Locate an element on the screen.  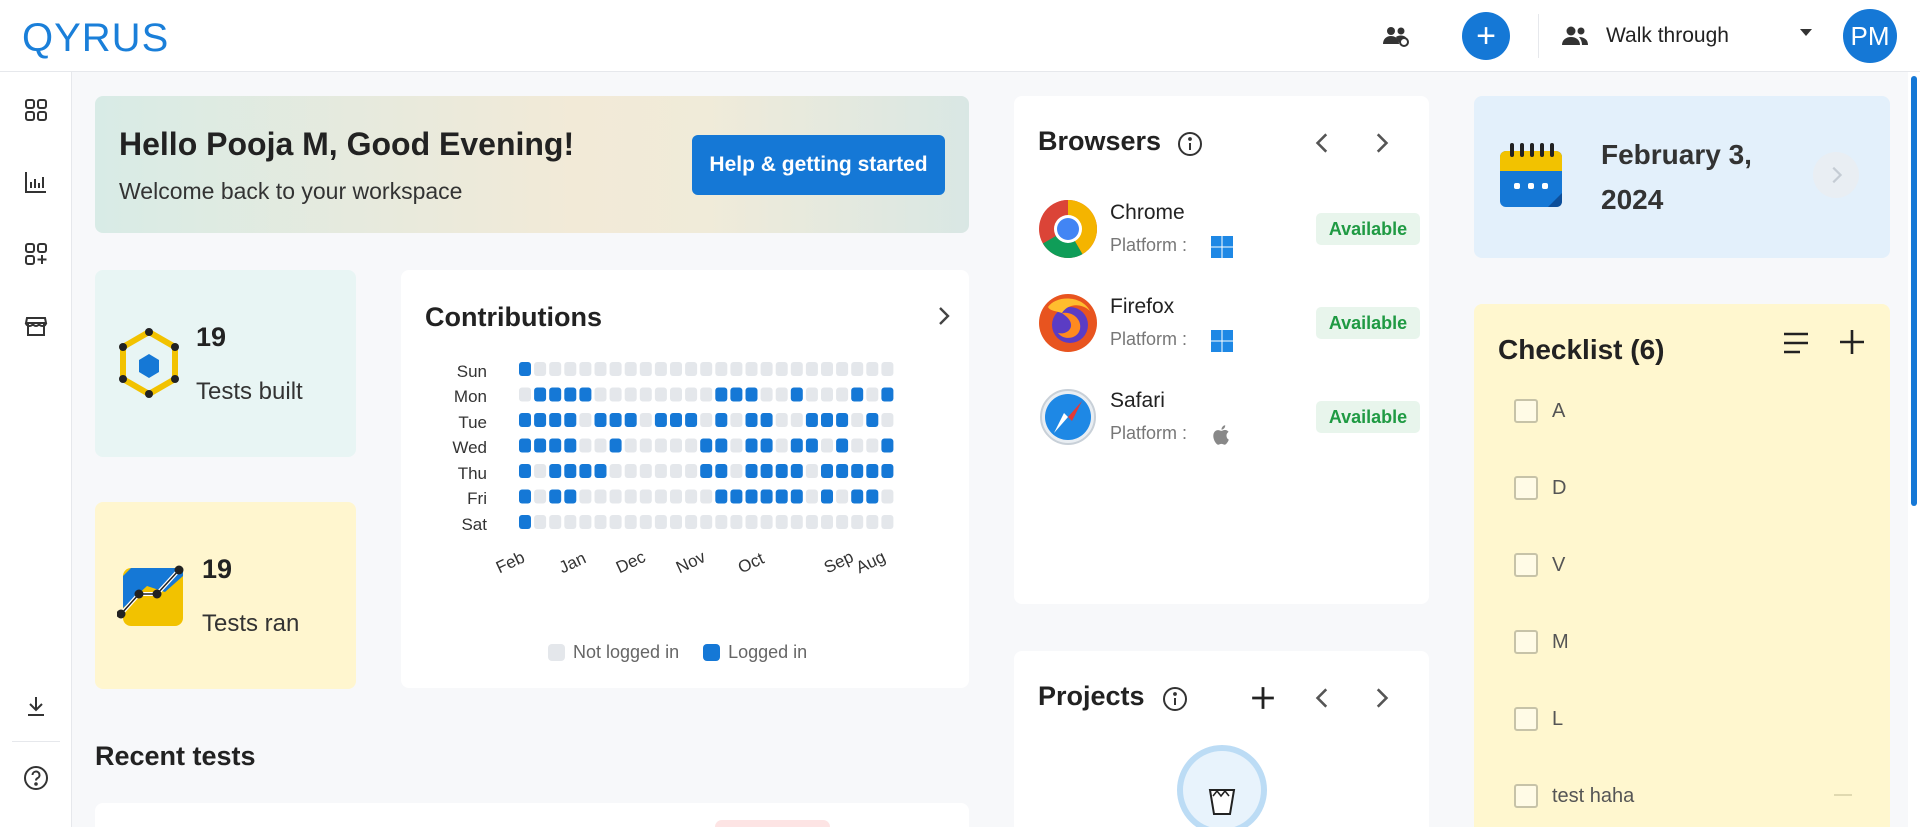
sidebar-item-reports is located at coordinates (36, 182).